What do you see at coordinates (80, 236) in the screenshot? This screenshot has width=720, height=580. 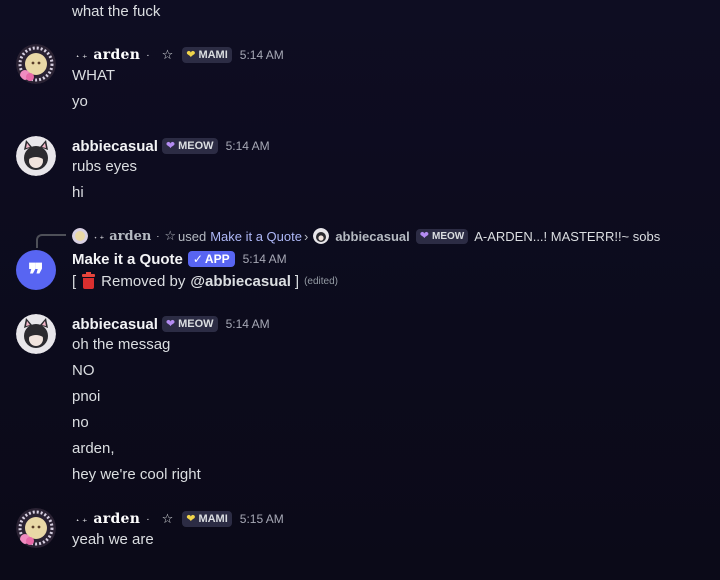 I see `avatar-arden-mini` at bounding box center [80, 236].